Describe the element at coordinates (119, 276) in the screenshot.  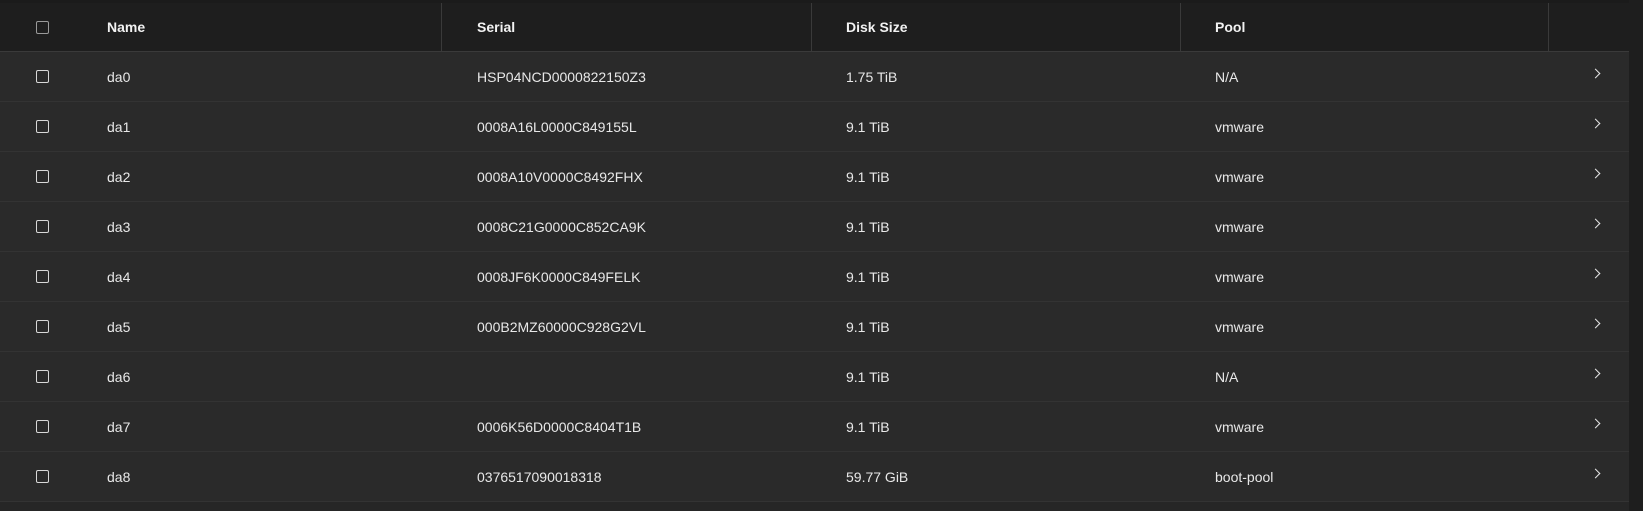
I see `disk-name: da4` at that location.